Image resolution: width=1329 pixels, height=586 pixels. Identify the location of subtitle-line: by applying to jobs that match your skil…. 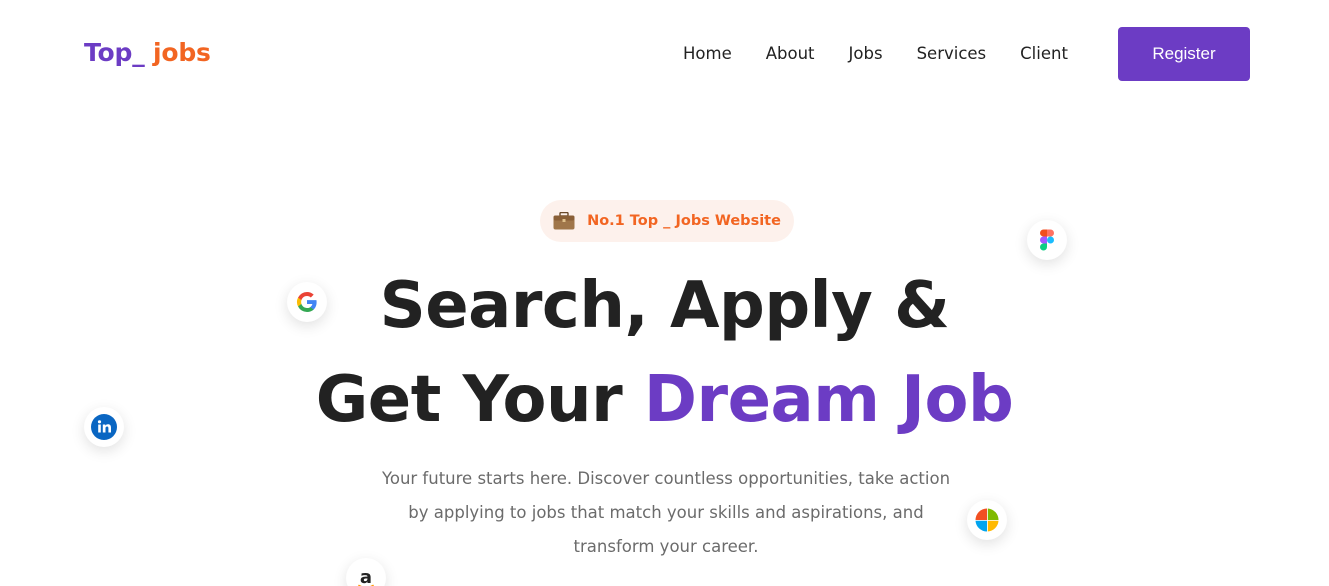
(666, 512).